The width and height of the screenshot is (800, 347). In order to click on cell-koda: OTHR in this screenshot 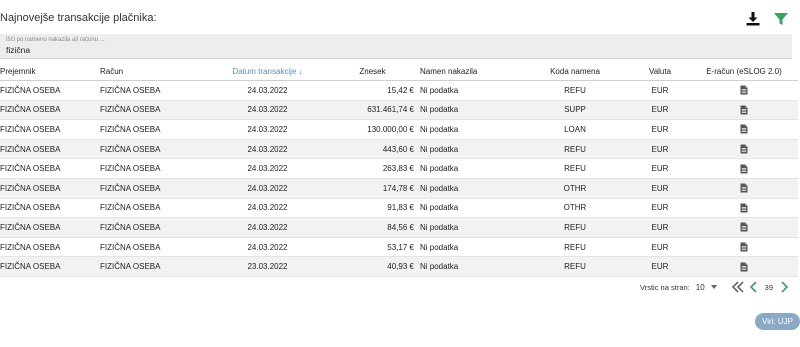, I will do `click(575, 208)`.